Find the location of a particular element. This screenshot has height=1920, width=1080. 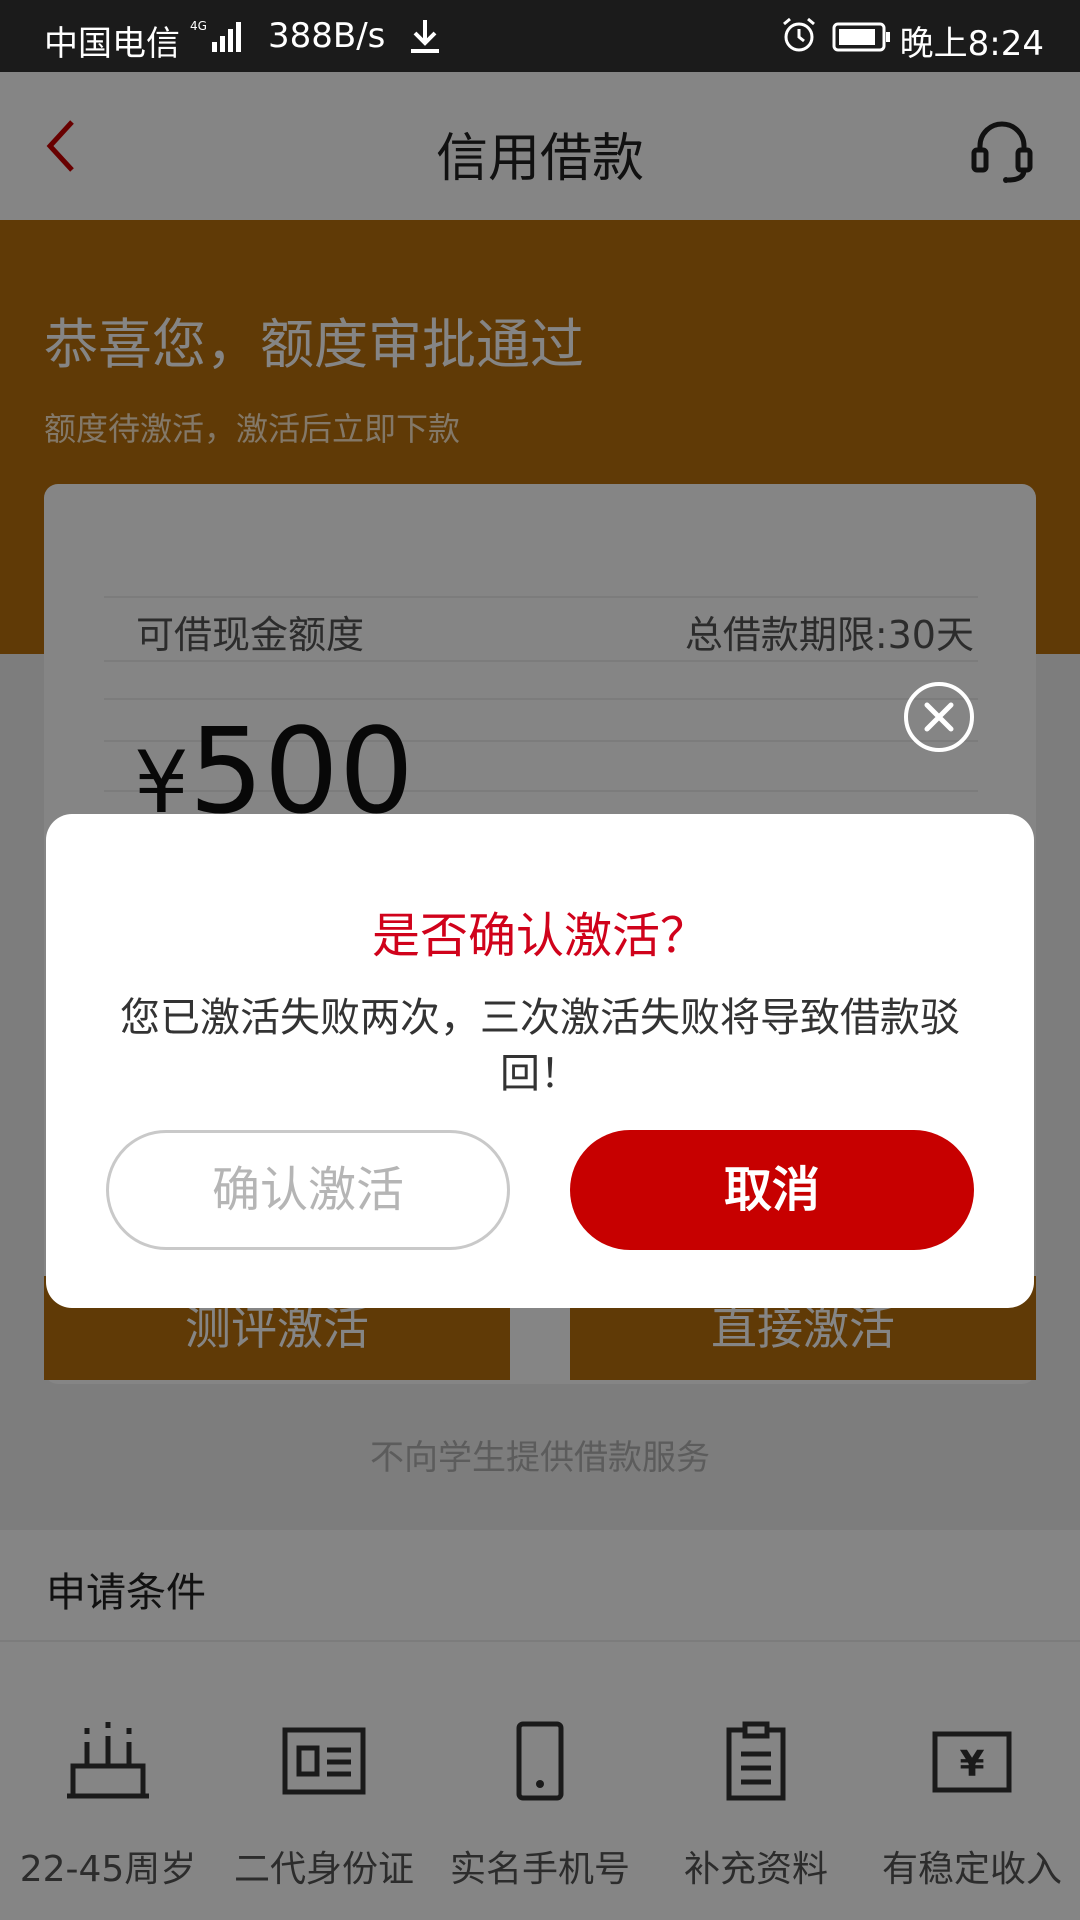

cancel-button: 取消 is located at coordinates (772, 1190).